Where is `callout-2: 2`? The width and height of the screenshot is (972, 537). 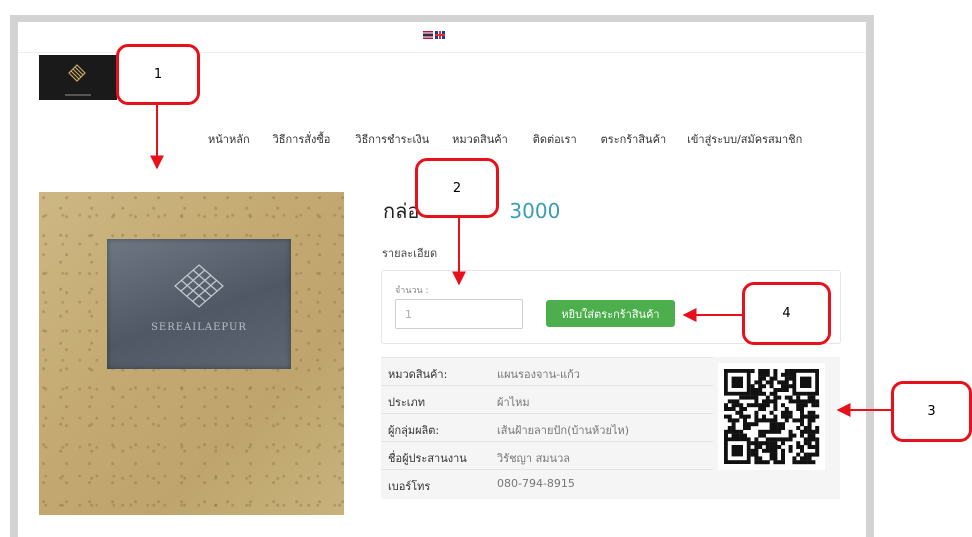 callout-2: 2 is located at coordinates (457, 188).